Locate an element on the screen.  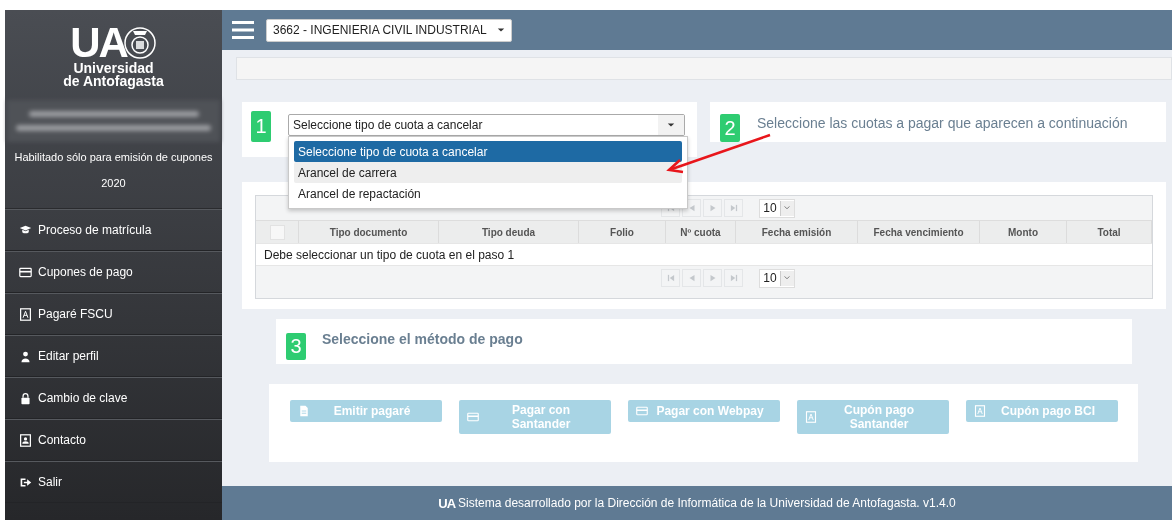
sidebar-item: Editar perfil is located at coordinates (113, 356).